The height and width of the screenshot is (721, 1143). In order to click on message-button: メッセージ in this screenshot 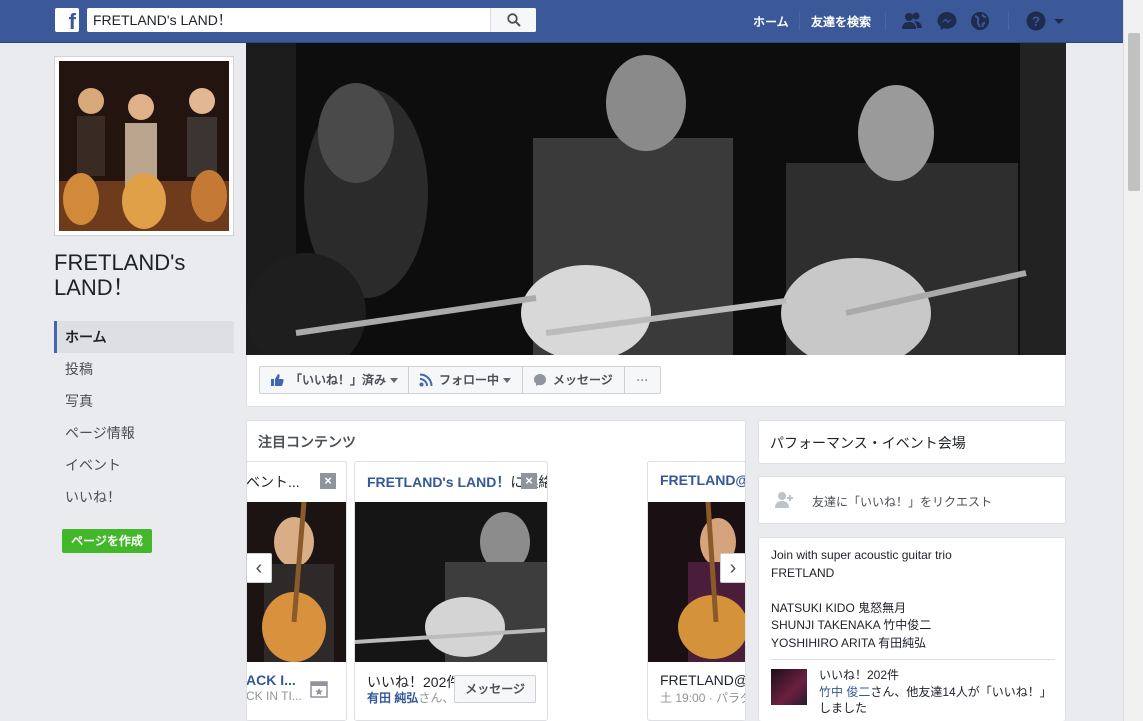, I will do `click(573, 380)`.